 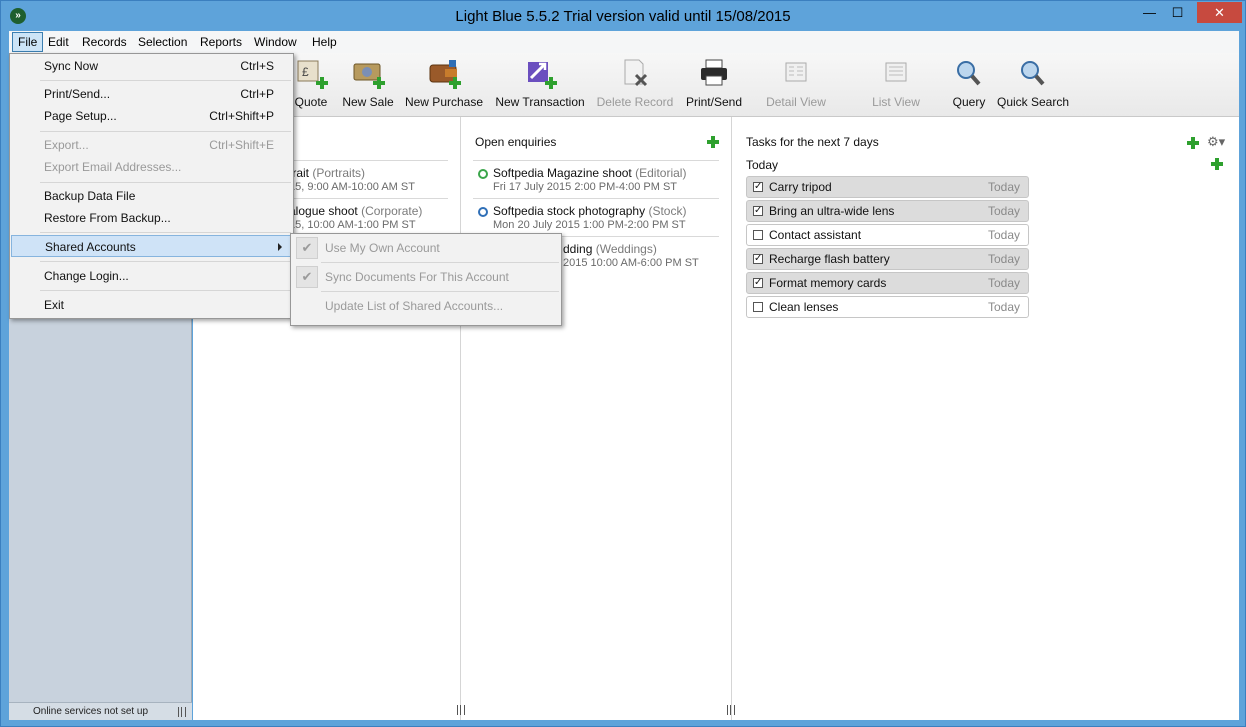 What do you see at coordinates (151, 305) in the screenshot?
I see `menu-item-exit: Exit` at bounding box center [151, 305].